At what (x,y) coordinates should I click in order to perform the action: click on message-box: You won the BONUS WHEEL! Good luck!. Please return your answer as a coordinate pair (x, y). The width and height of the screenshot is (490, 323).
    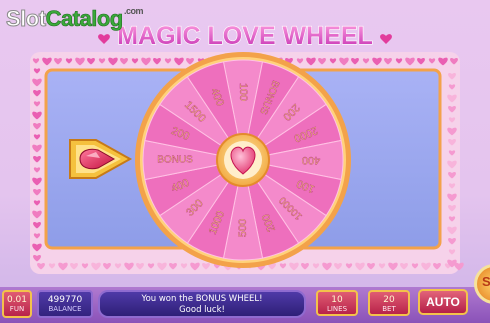
    Looking at the image, I should click on (202, 304).